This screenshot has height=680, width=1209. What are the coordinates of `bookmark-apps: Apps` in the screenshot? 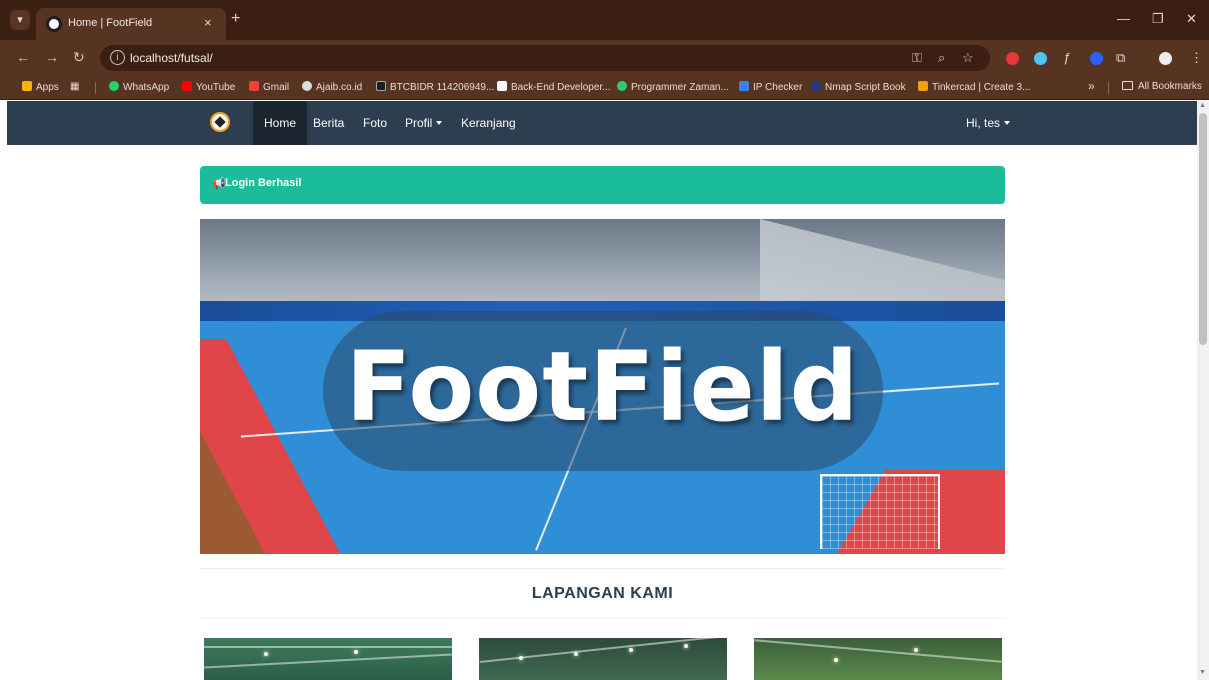 It's located at (40, 87).